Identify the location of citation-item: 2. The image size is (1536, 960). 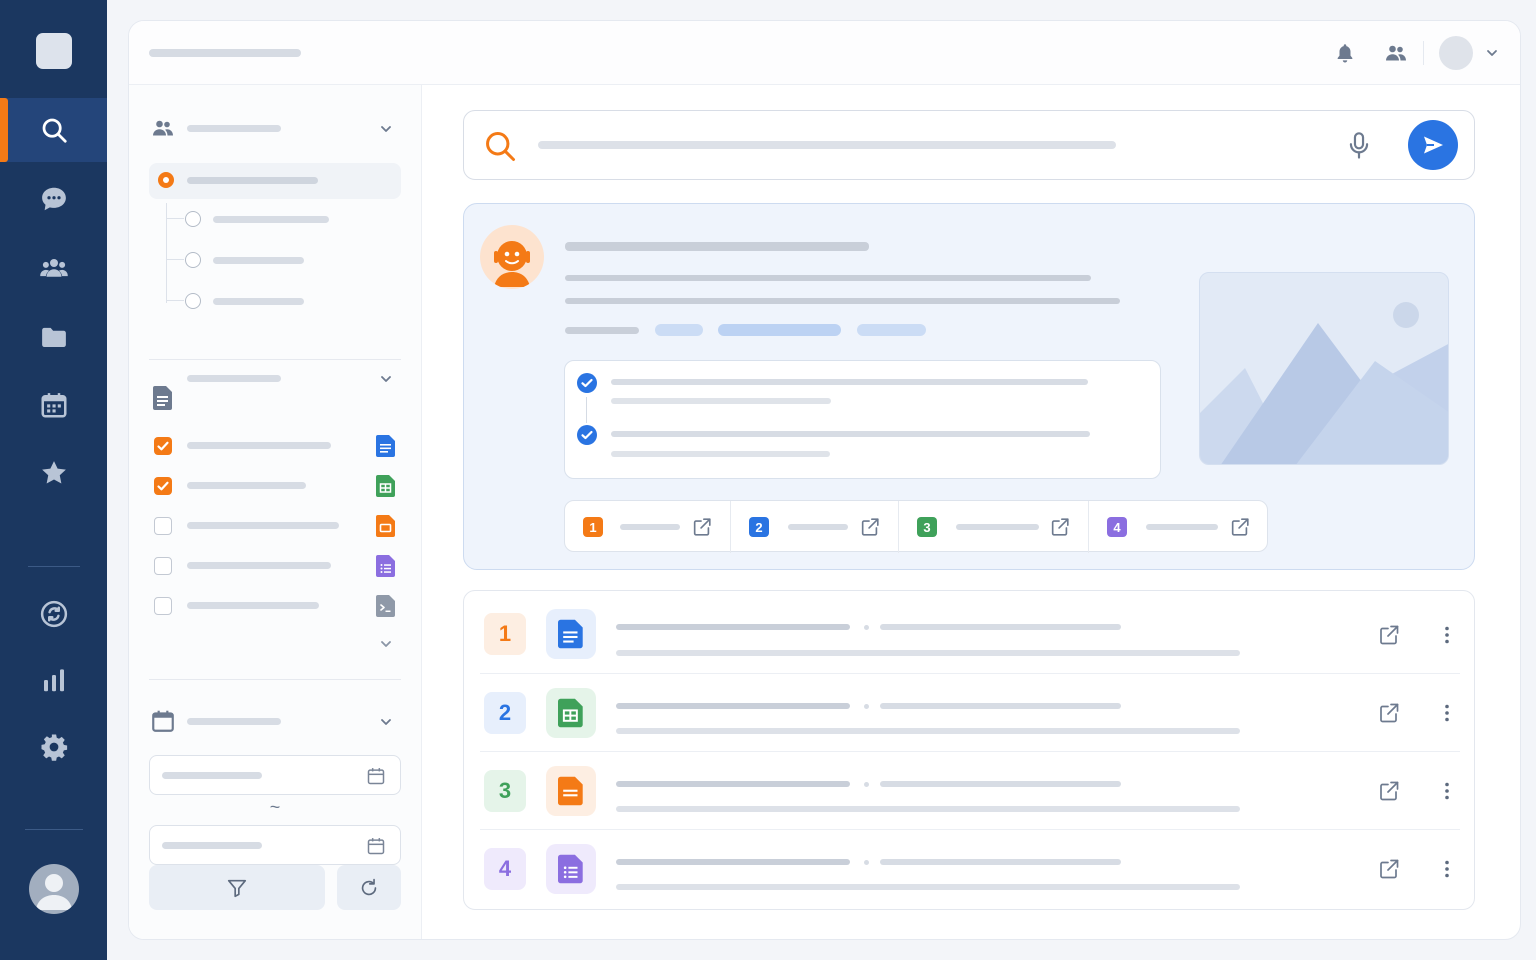
(814, 527).